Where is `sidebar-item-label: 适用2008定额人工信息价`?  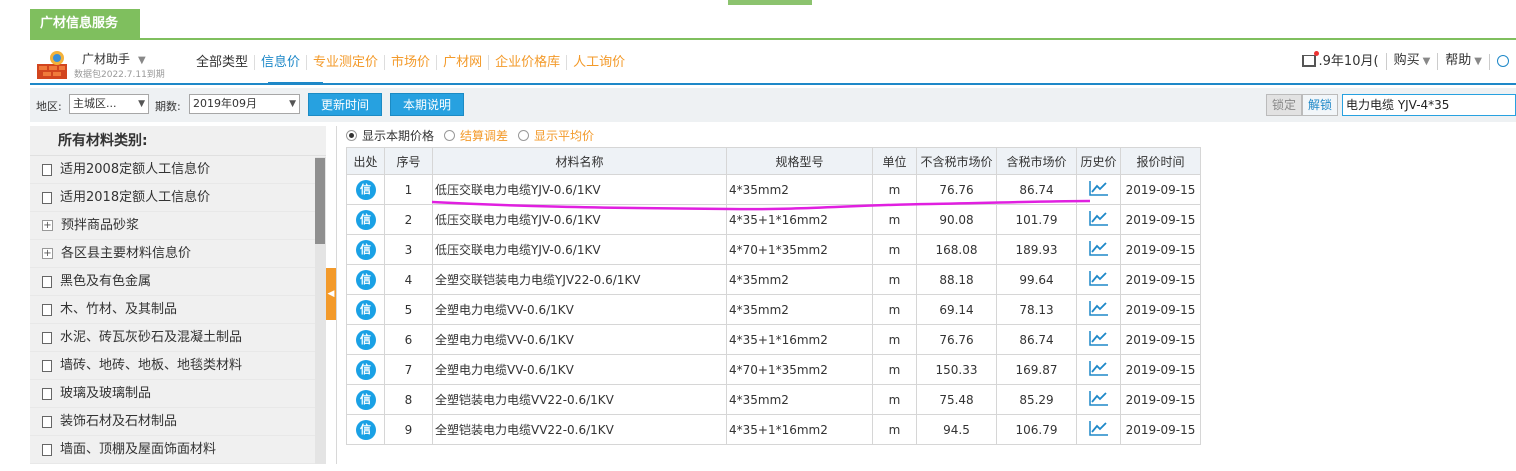 sidebar-item-label: 适用2008定额人工信息价 is located at coordinates (135, 169).